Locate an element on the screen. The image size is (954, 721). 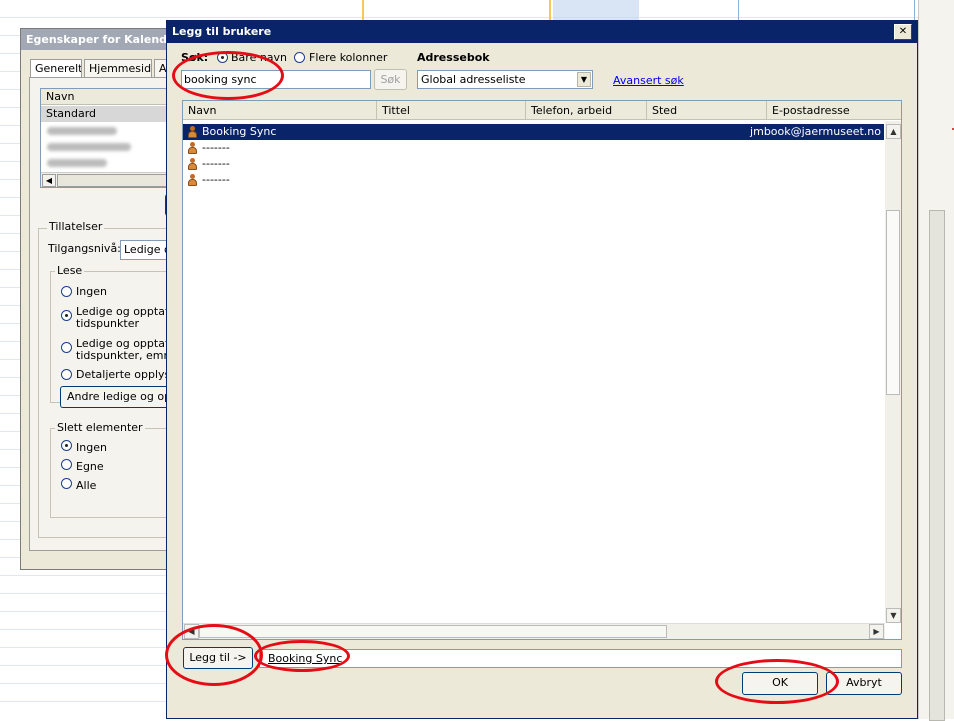
scroll-down-icon: ▼ is located at coordinates (893, 615).